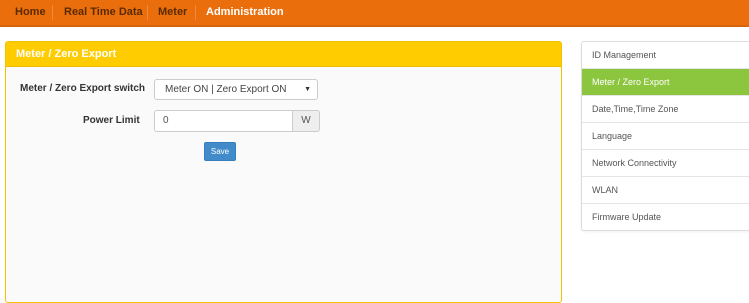  What do you see at coordinates (665, 109) in the screenshot?
I see `sidebar-item-date-time-zone: Date,Time,Time Zone` at bounding box center [665, 109].